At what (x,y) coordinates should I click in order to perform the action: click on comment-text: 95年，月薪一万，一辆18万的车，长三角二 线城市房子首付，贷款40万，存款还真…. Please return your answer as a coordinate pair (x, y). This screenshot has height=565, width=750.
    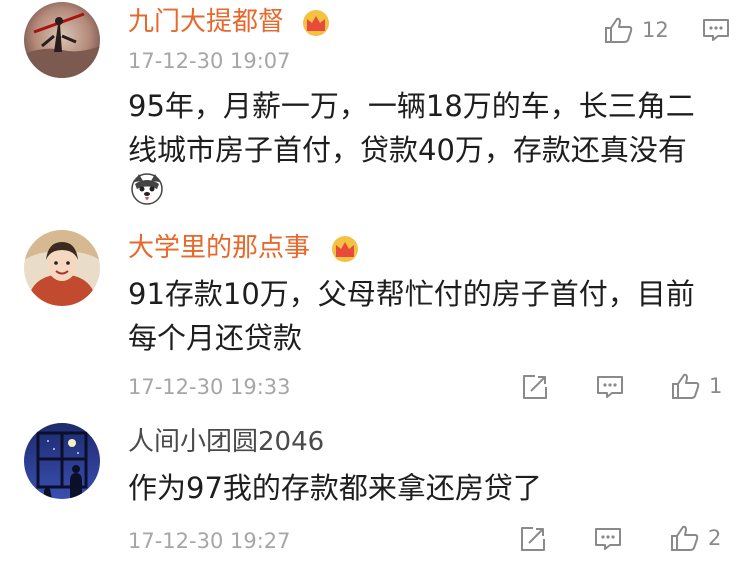
    Looking at the image, I should click on (411, 128).